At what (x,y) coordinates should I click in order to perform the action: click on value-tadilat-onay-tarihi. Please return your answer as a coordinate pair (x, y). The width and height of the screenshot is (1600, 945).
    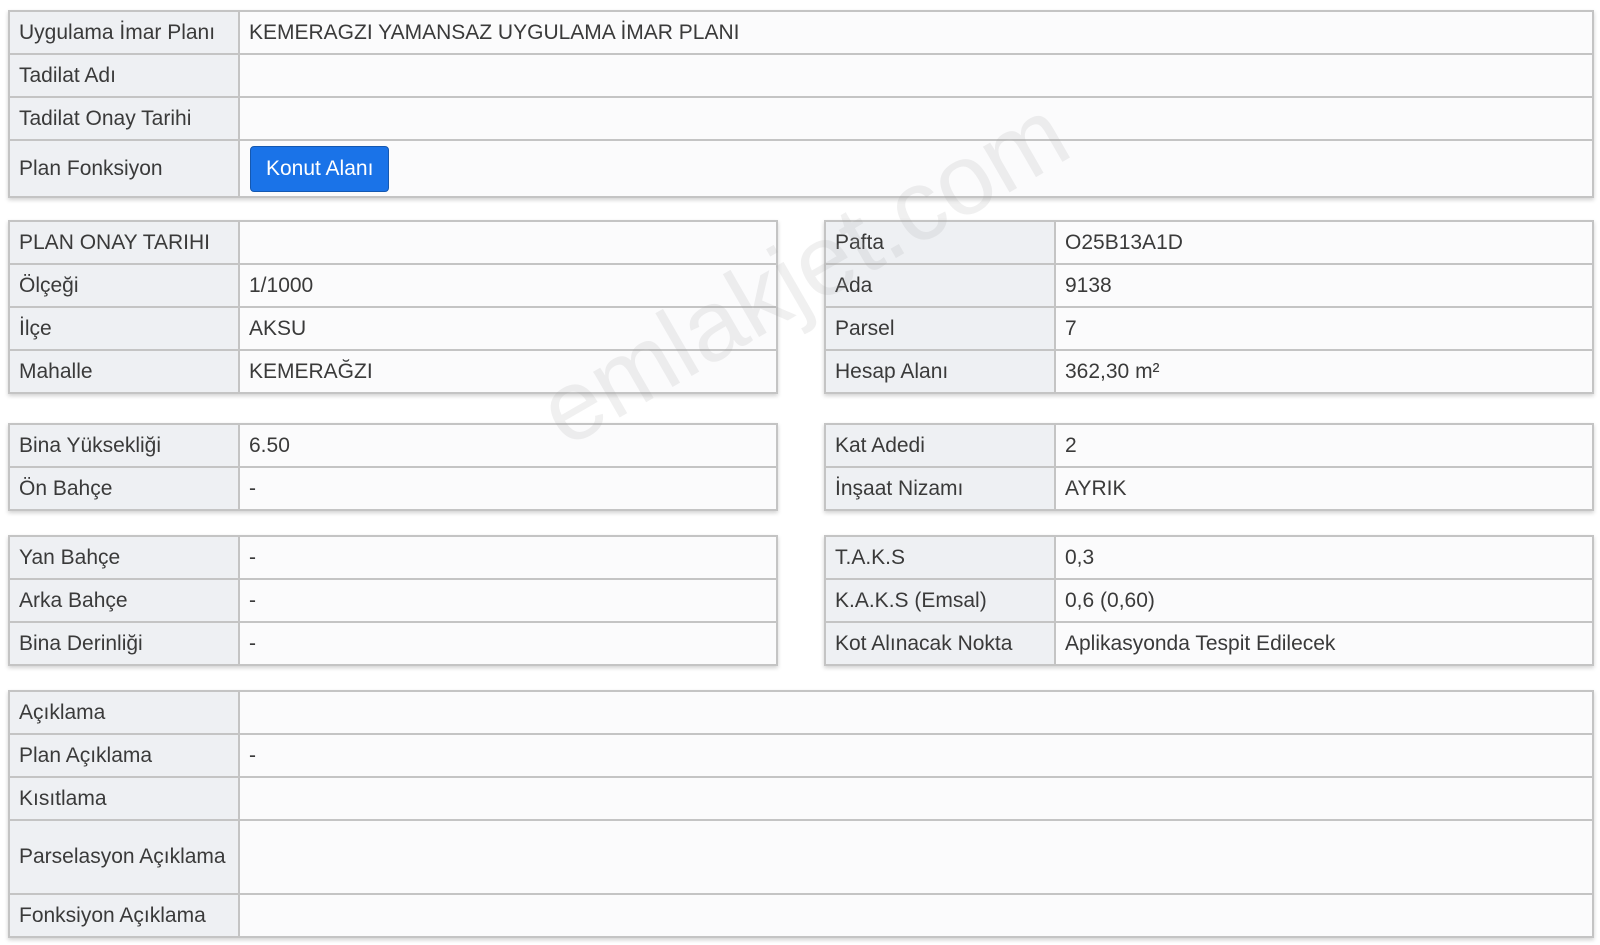
    Looking at the image, I should click on (916, 118).